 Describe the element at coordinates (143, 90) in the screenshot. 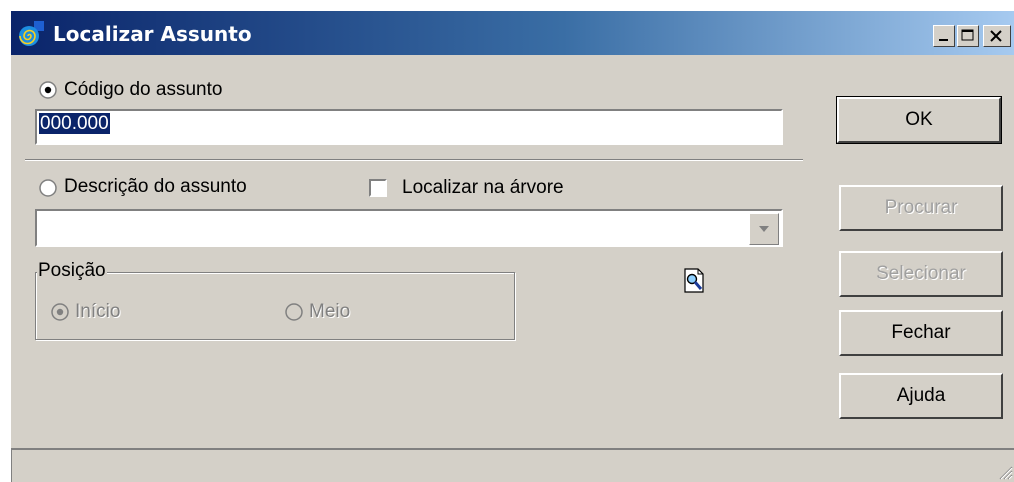

I see `code-radio-label: Código do assunto` at that location.